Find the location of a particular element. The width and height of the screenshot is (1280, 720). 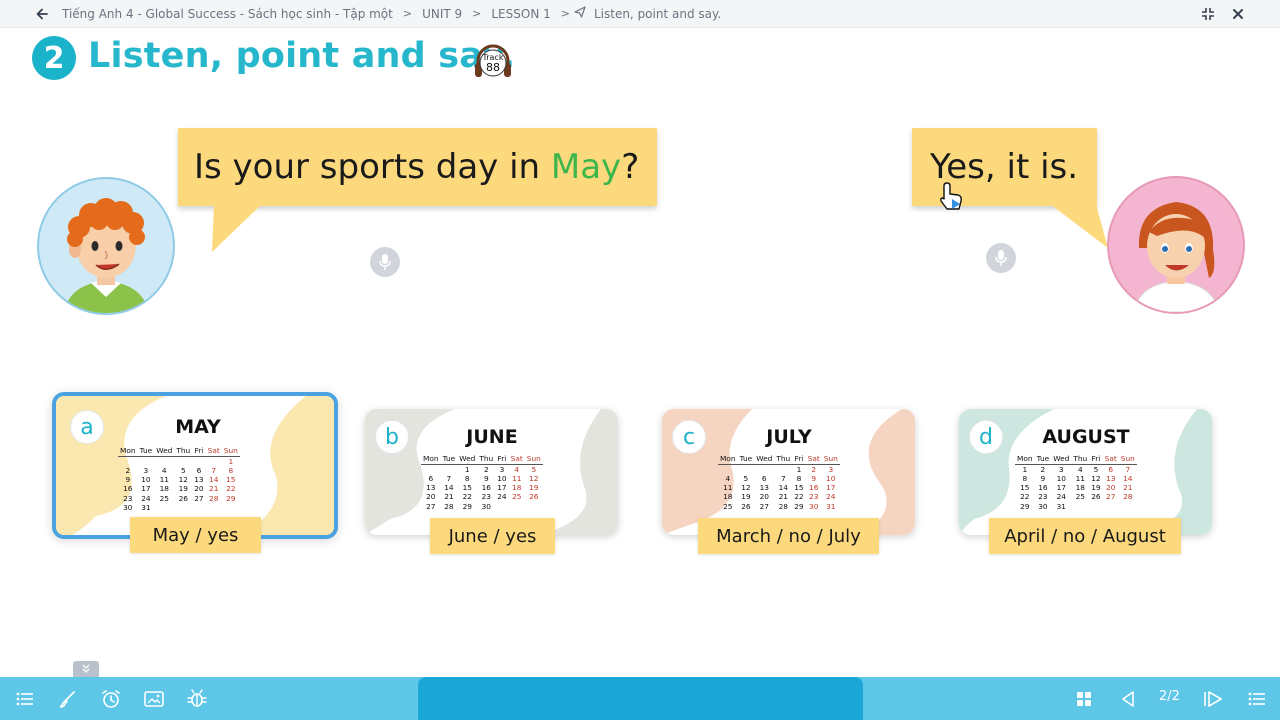

page-indicator: 2/2 is located at coordinates (1169, 696).